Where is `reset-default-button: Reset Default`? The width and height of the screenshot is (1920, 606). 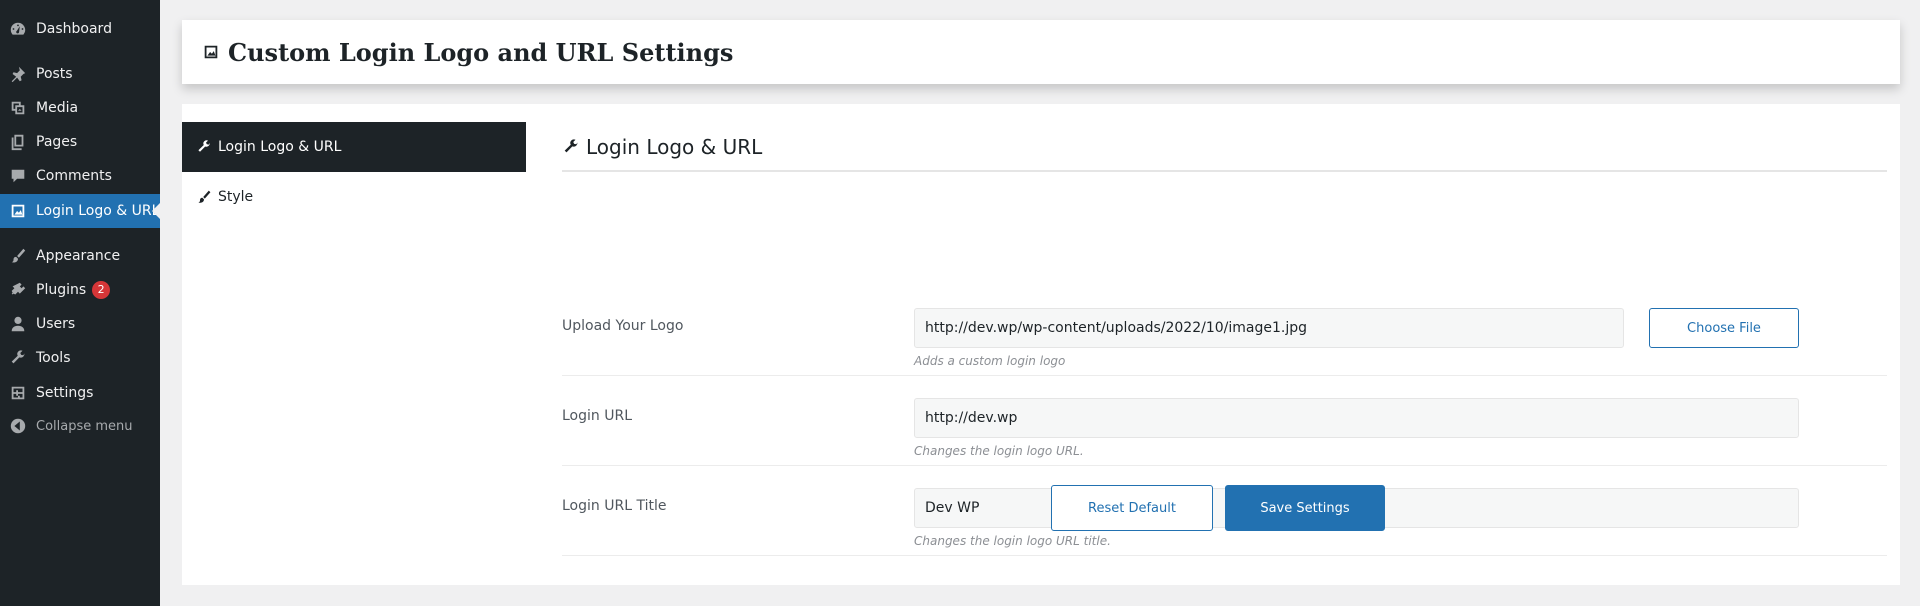
reset-default-button: Reset Default is located at coordinates (1132, 508).